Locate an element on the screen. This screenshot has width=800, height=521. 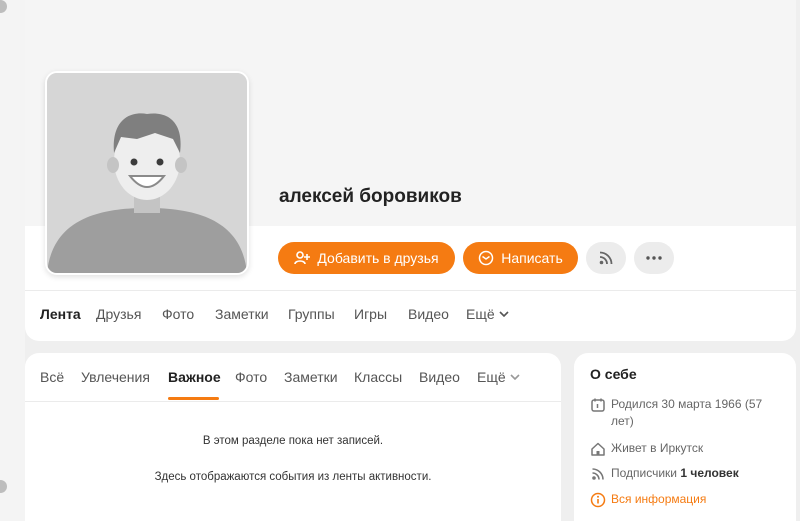
write-message-label: Написать is located at coordinates (532, 258).